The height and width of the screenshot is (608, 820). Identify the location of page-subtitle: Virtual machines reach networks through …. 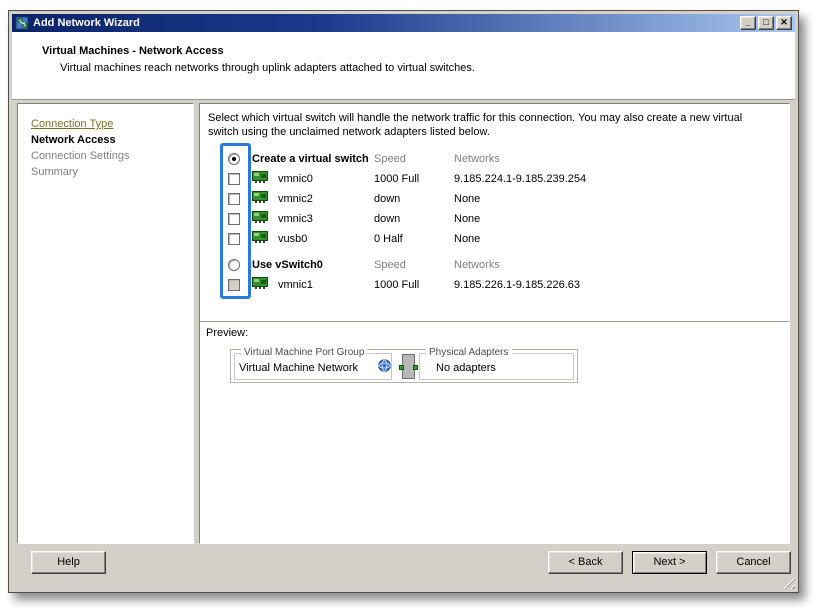
(267, 68).